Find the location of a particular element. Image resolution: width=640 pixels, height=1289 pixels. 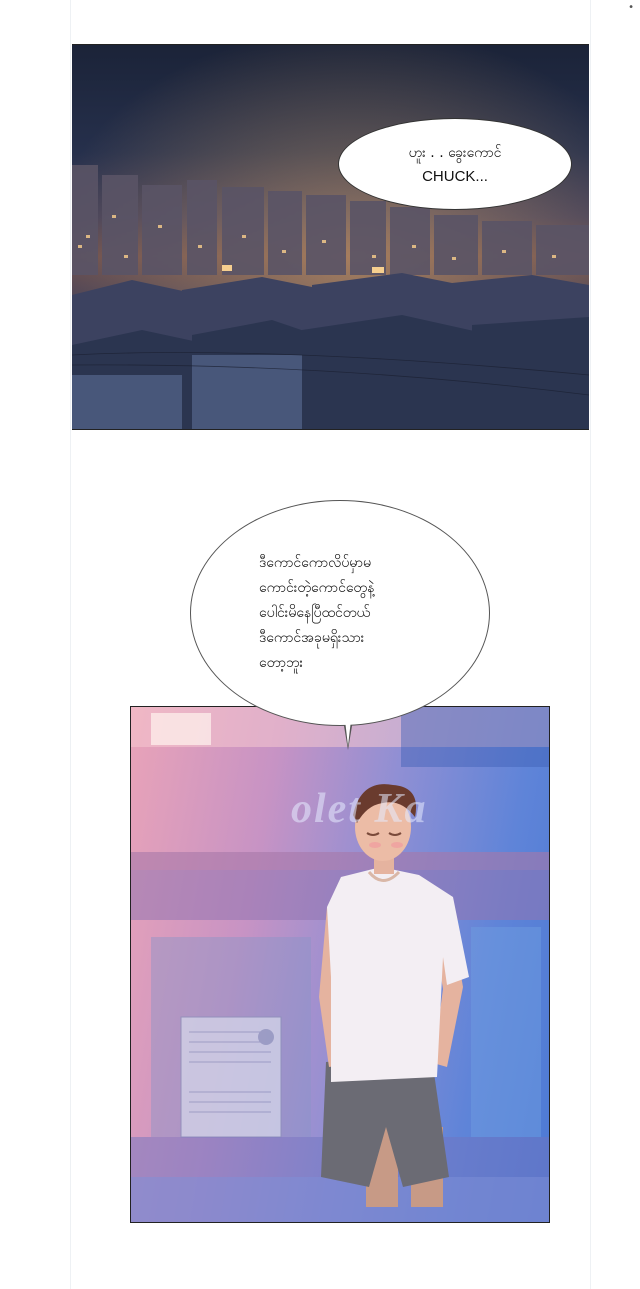

bubble-2-line-3: ပေါင်းမိနေပြီထင်တယ် is located at coordinates (315, 612).